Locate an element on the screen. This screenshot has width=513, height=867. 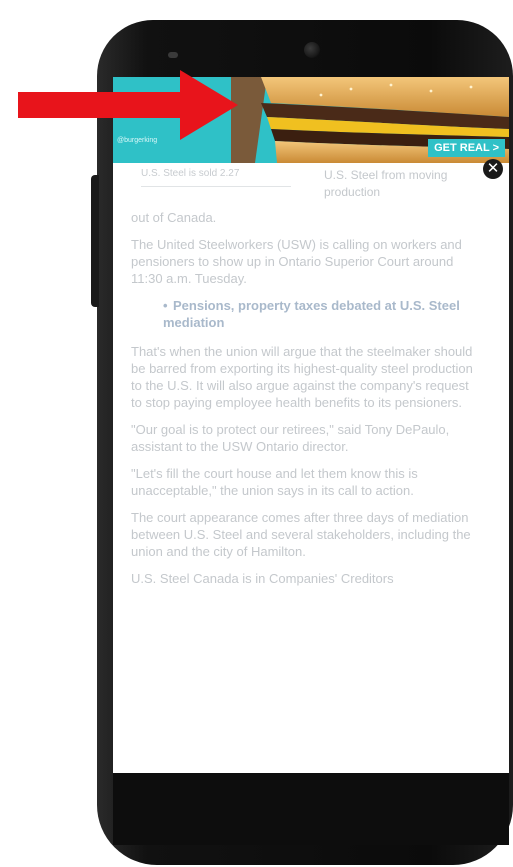
article-text-fragment: U.S. Steel from moving production is located at coordinates (386, 183).